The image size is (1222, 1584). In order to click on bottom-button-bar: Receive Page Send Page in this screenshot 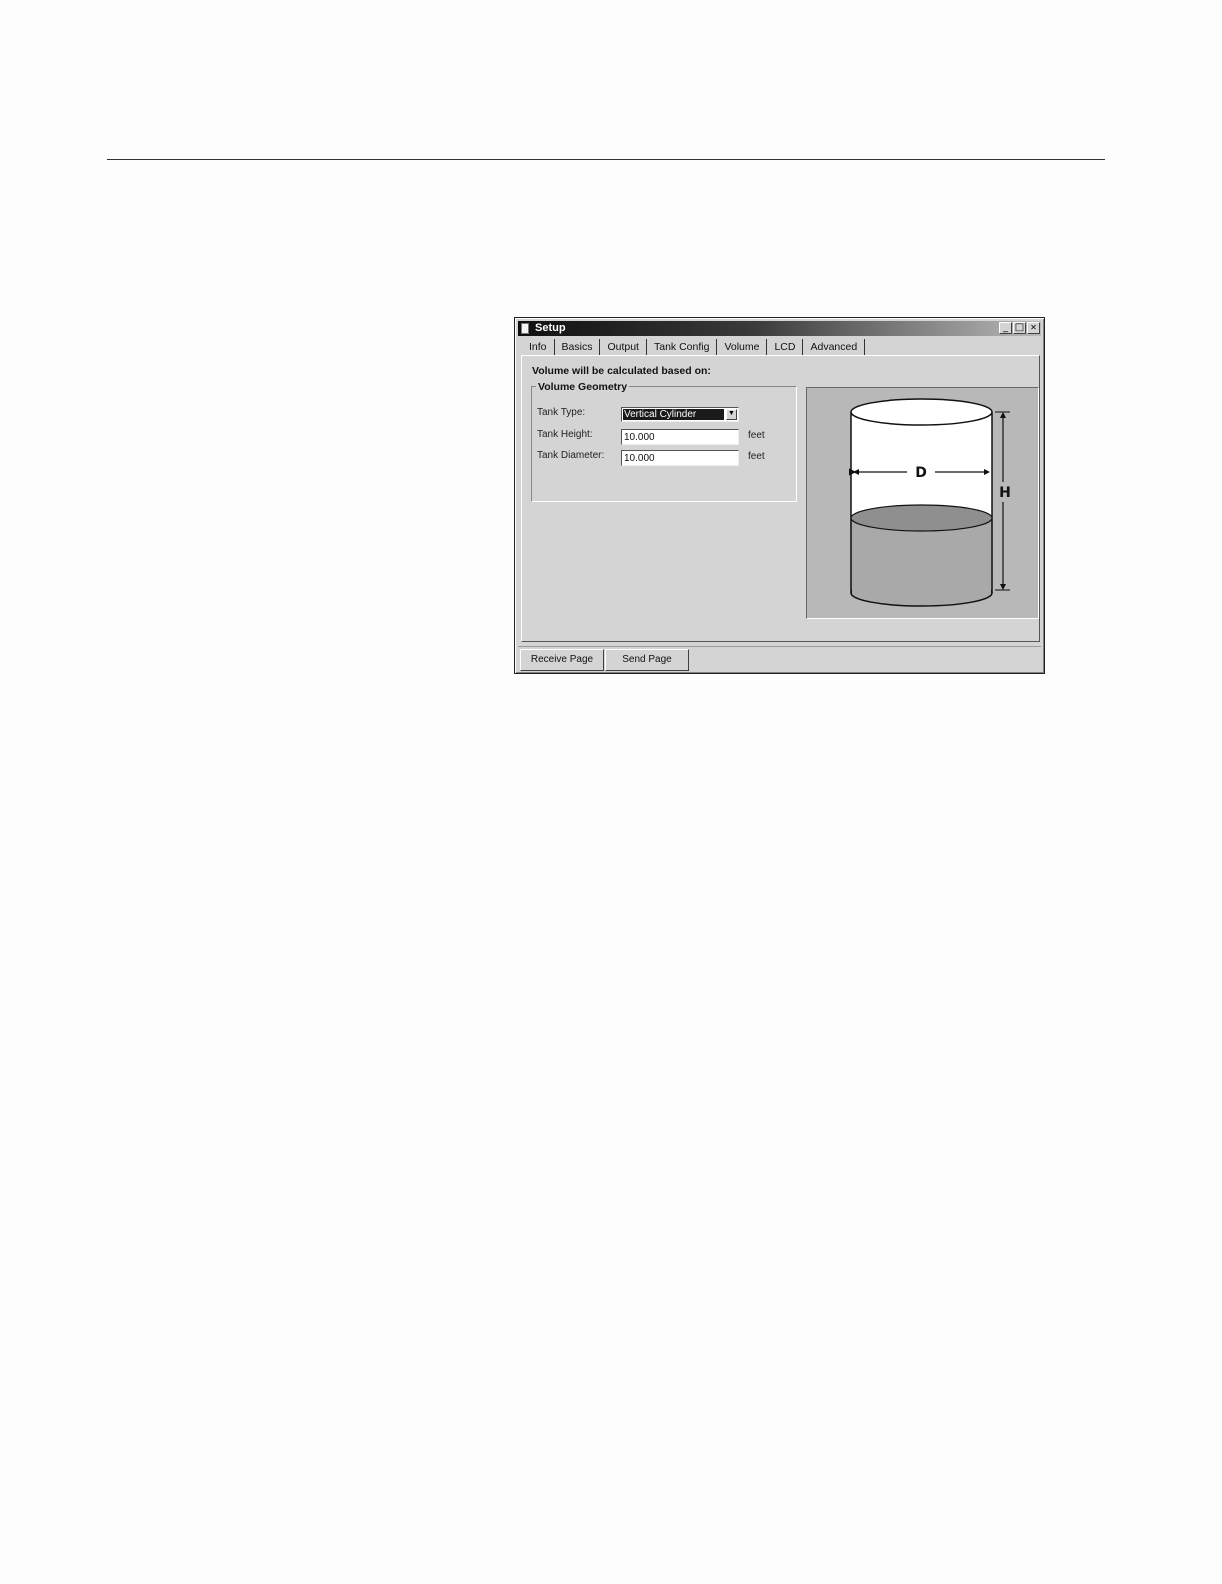, I will do `click(779, 658)`.